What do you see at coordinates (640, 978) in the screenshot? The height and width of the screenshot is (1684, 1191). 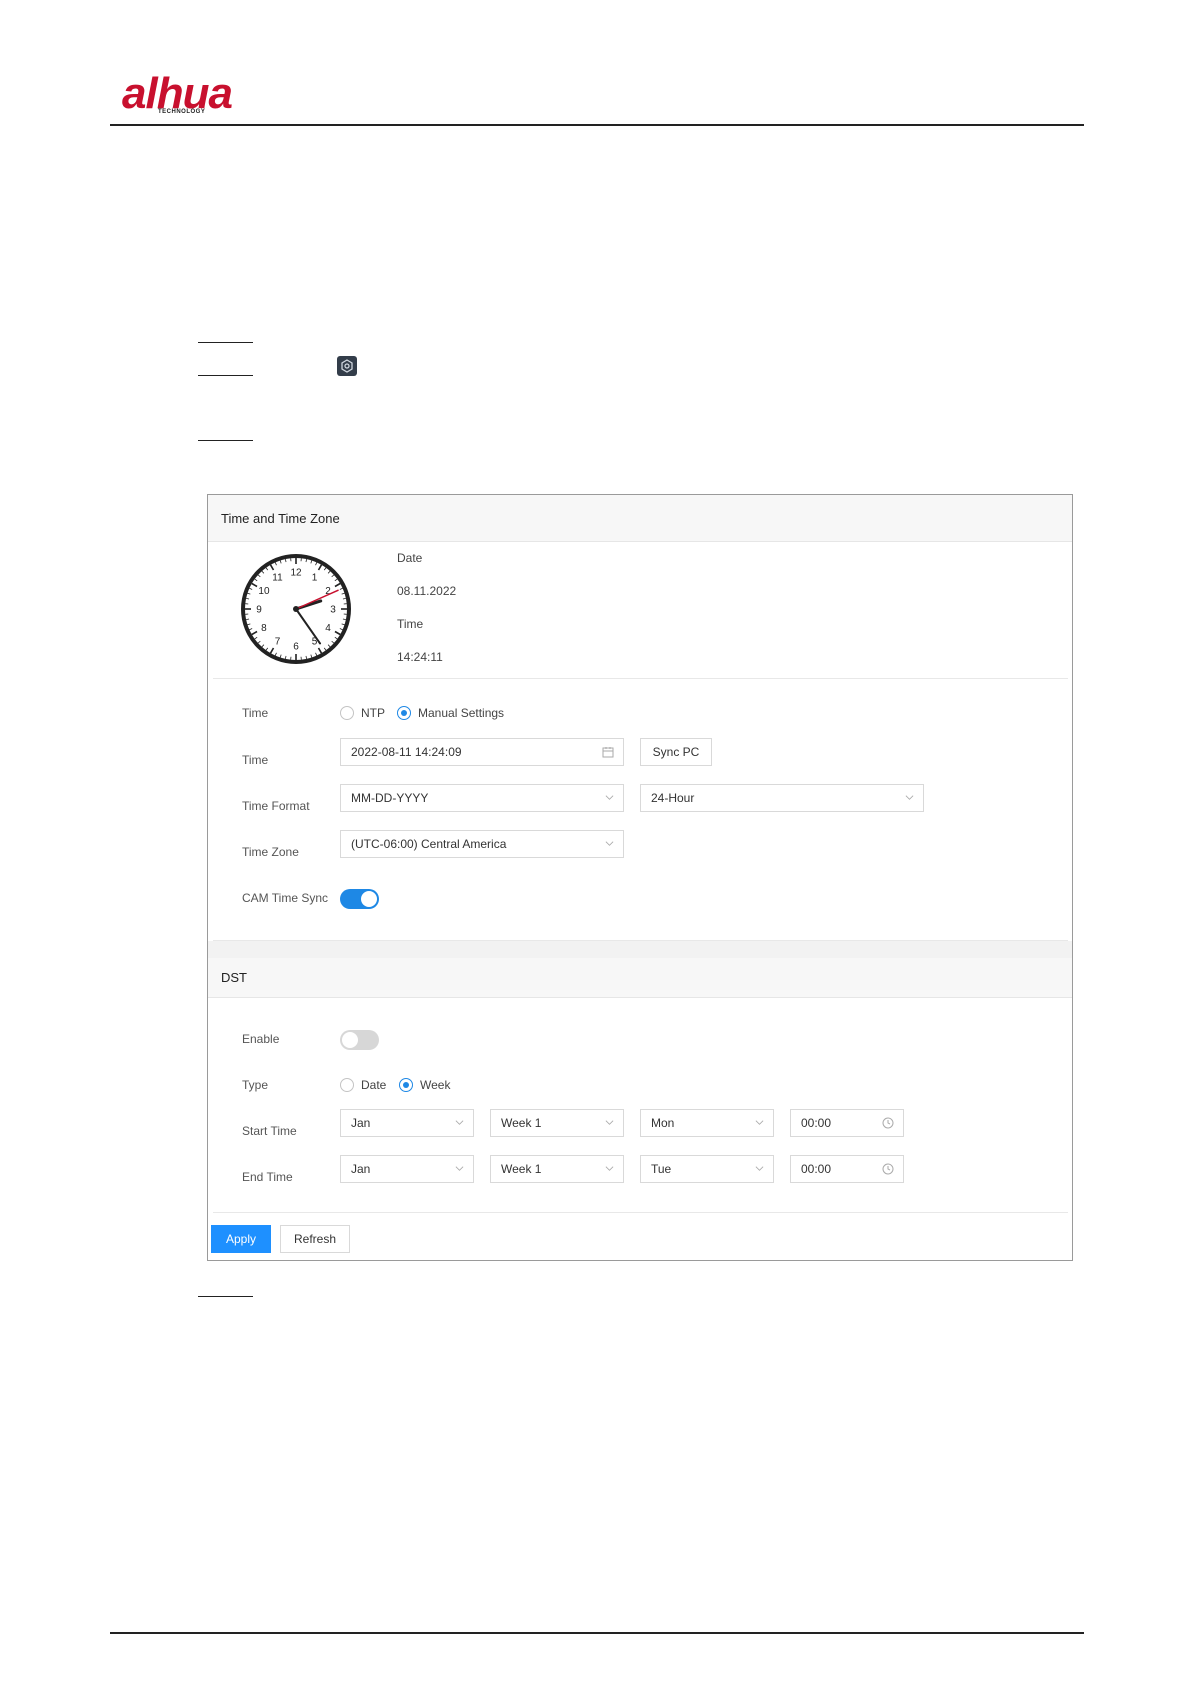 I see `section-title-dst: DST` at bounding box center [640, 978].